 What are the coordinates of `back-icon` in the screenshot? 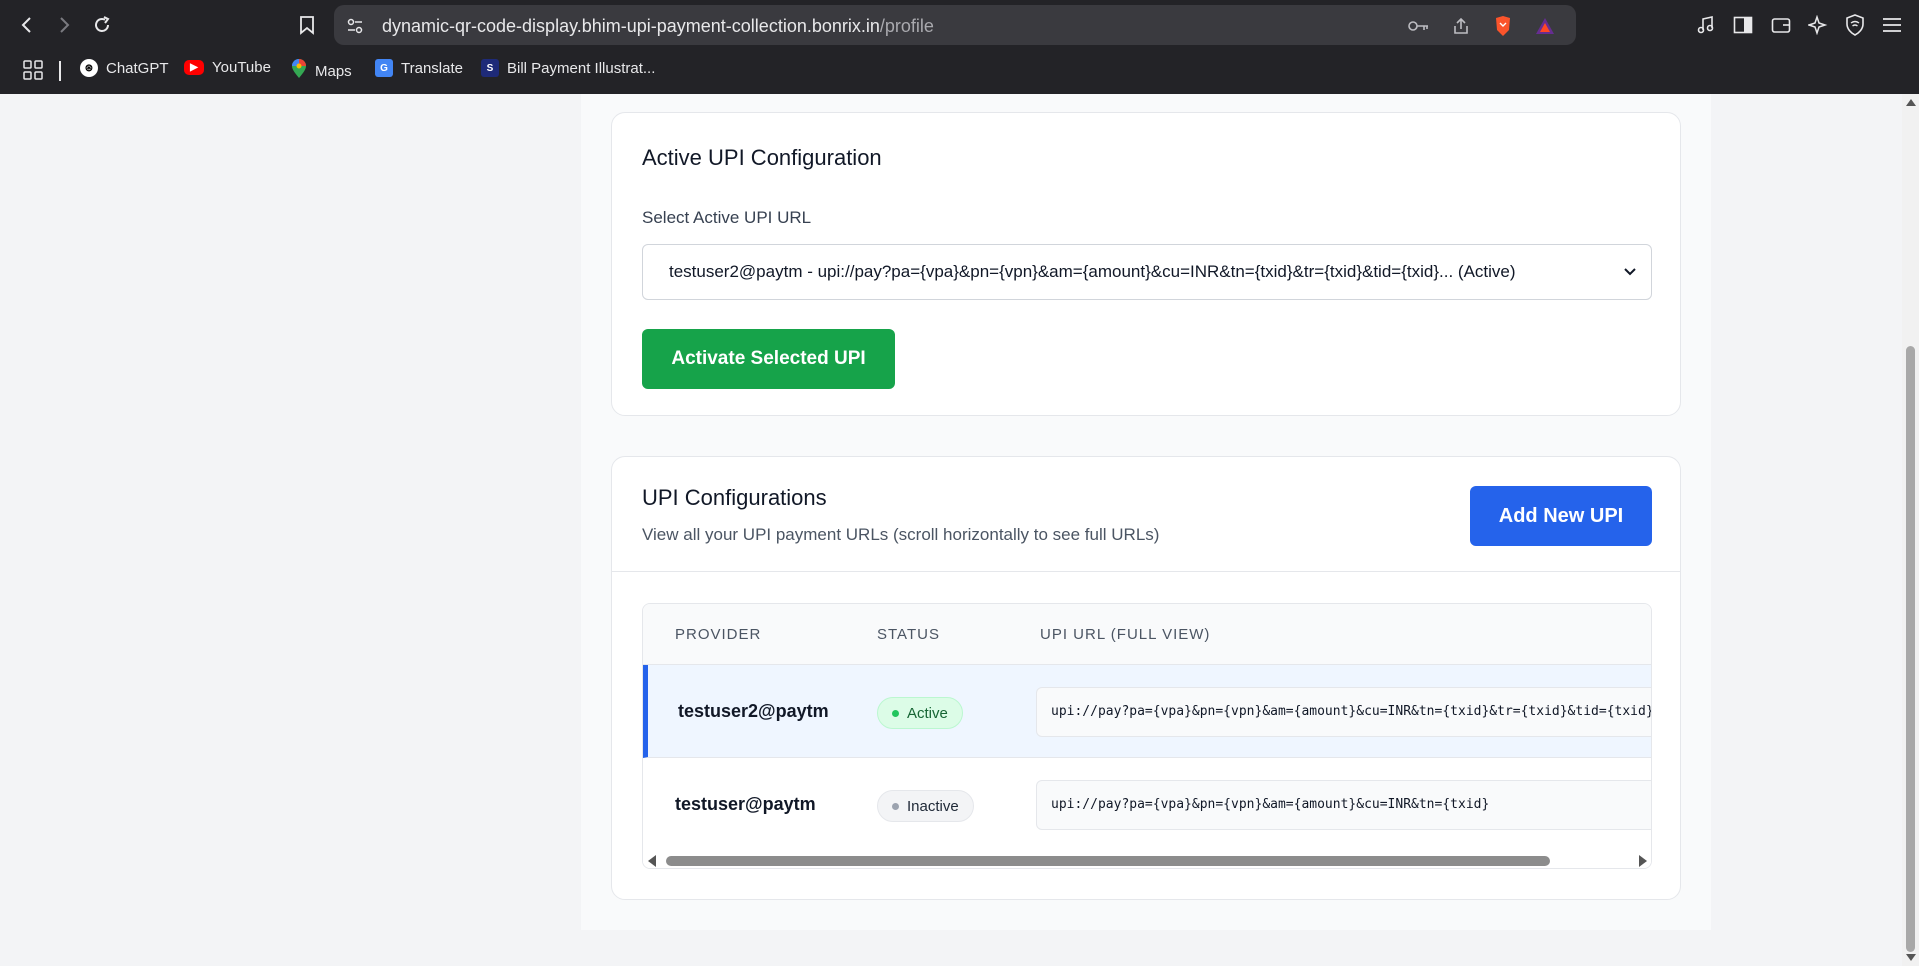 It's located at (27, 25).